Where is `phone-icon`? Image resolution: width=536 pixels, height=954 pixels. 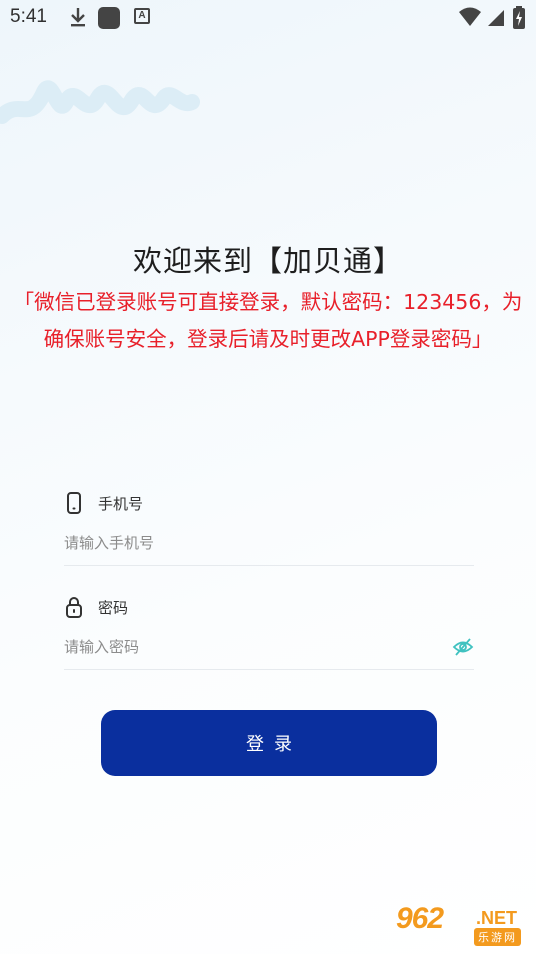 phone-icon is located at coordinates (74, 503).